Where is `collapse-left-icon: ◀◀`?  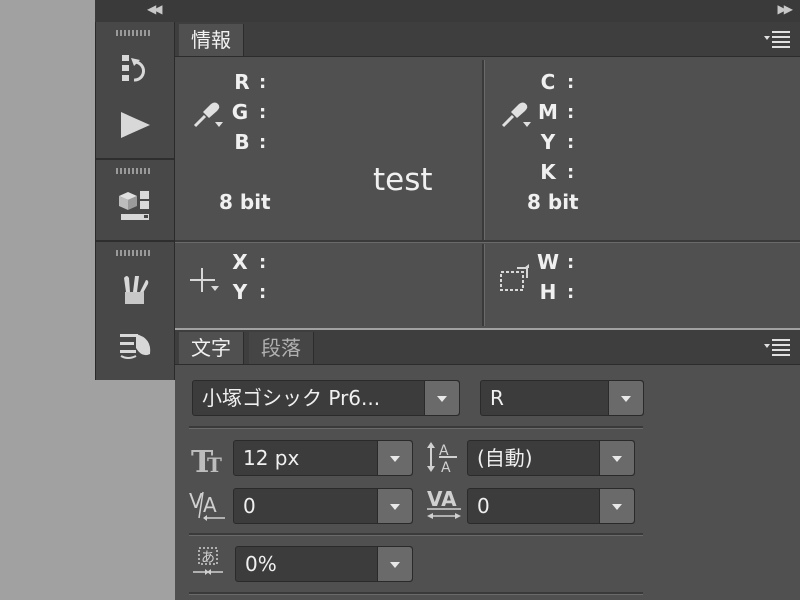 collapse-left-icon: ◀◀ is located at coordinates (155, 9).